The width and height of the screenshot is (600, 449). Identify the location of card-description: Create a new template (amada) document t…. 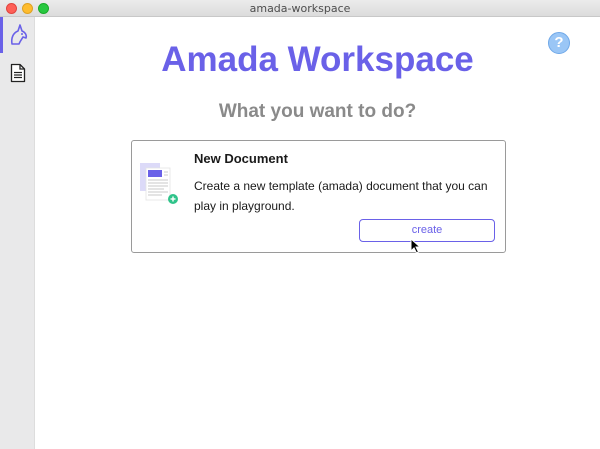
(341, 196).